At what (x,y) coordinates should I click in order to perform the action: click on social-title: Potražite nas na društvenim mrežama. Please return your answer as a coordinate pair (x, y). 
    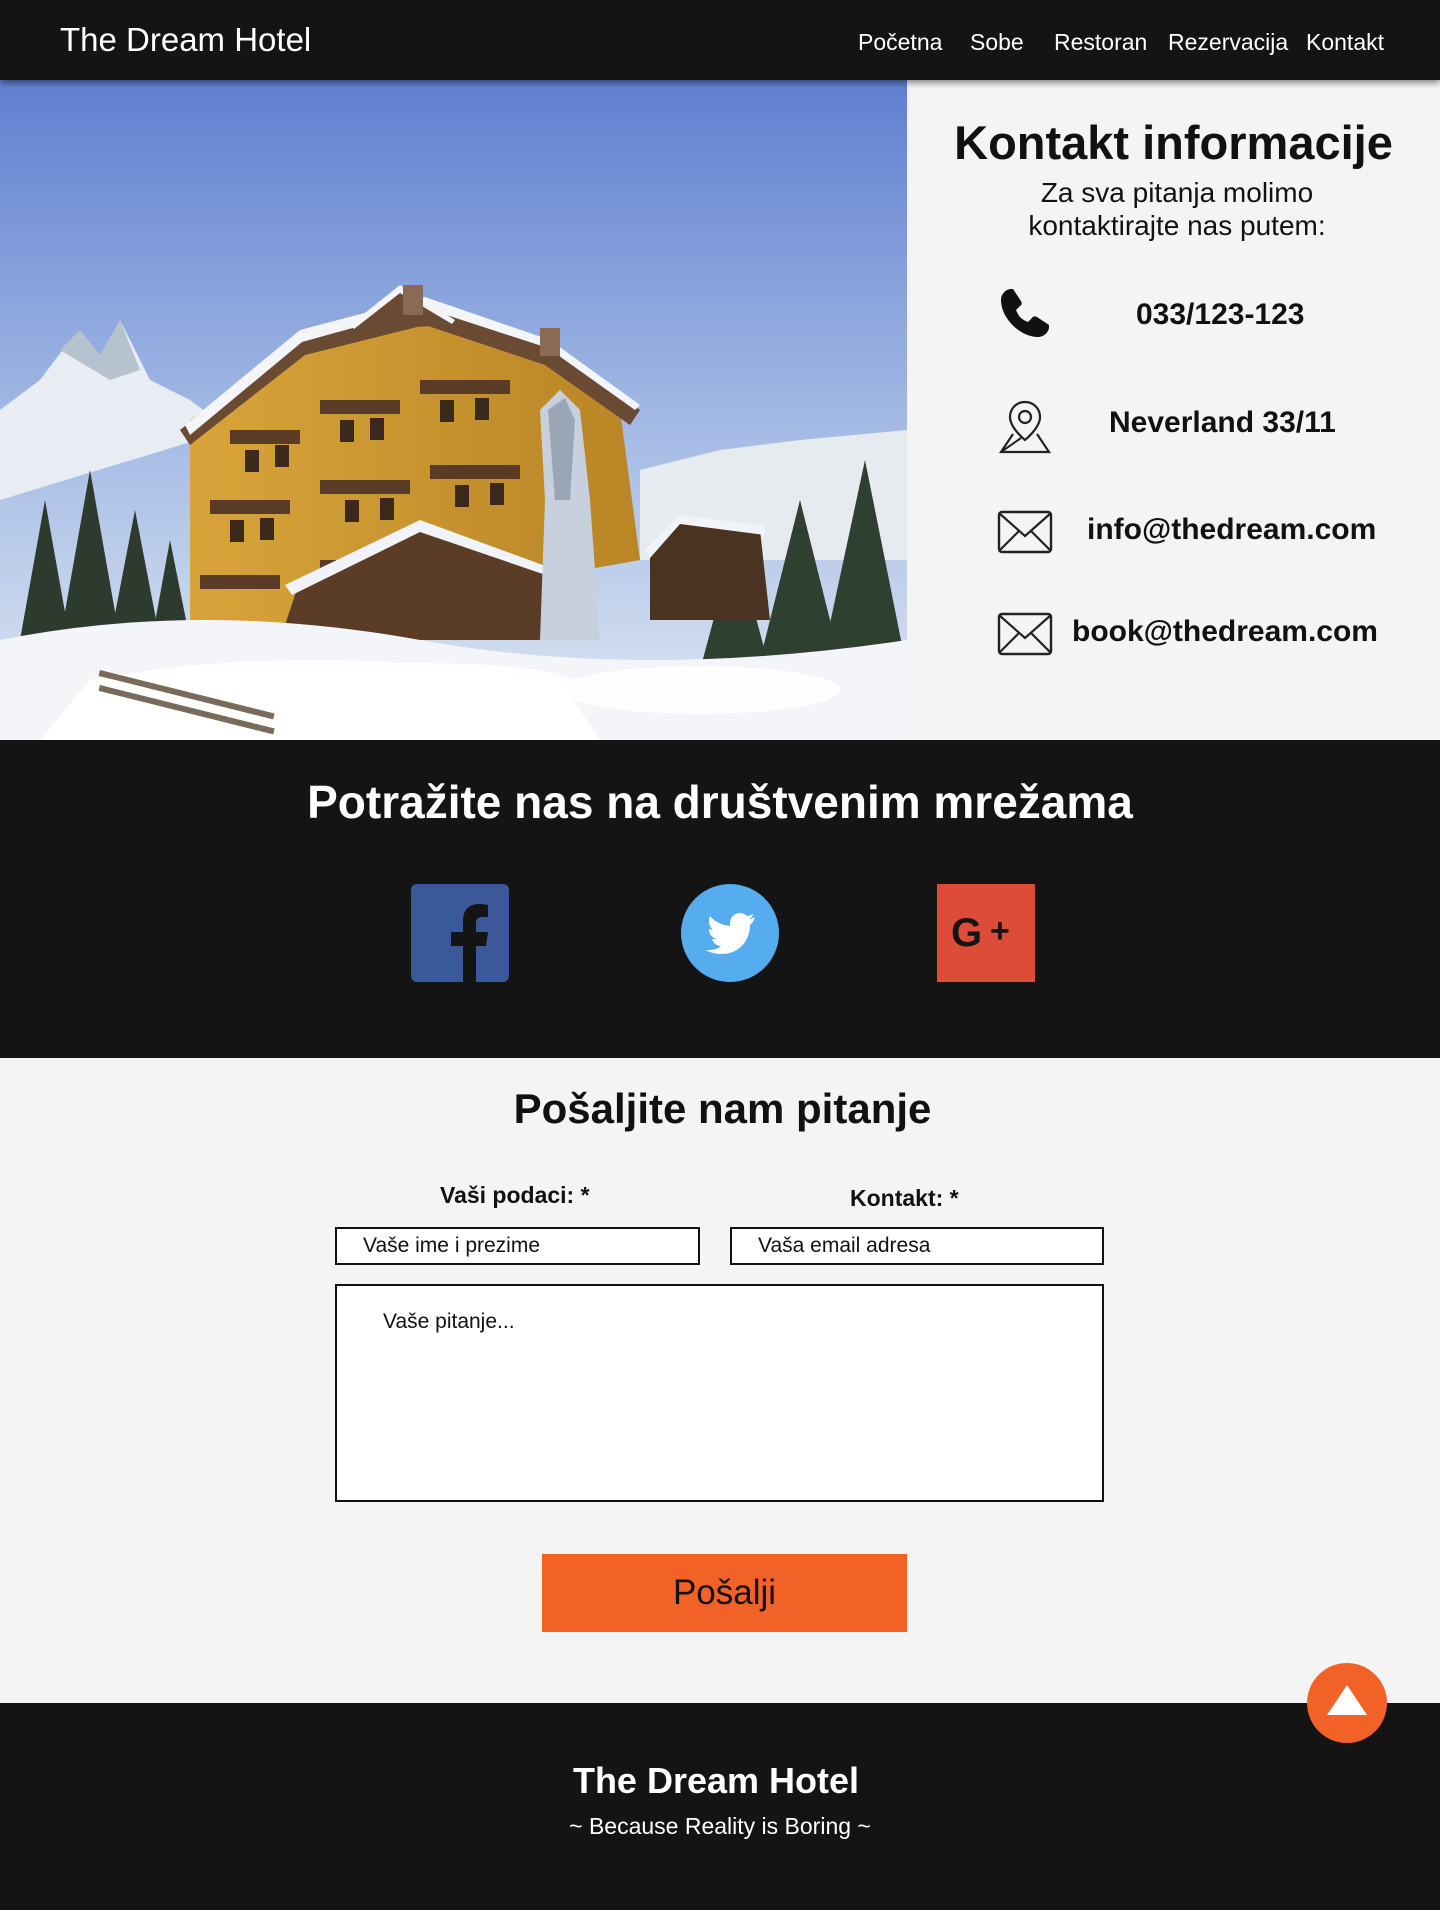
    Looking at the image, I should click on (720, 802).